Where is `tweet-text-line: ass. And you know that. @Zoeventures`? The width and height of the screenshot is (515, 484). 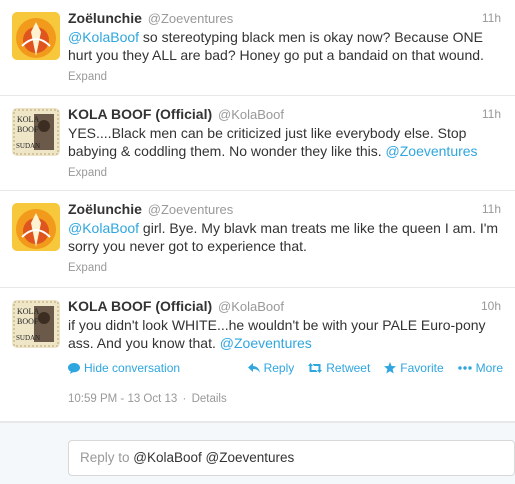 tweet-text-line: ass. And you know that. @Zoeventures is located at coordinates (285, 343).